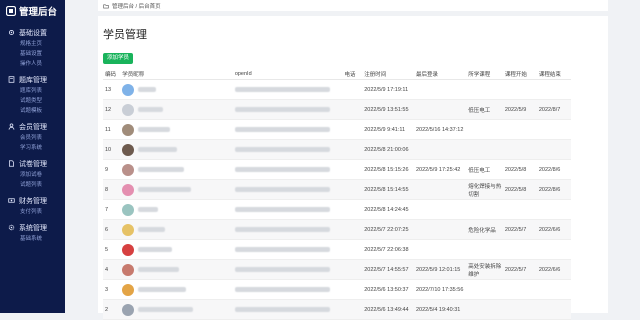  Describe the element at coordinates (32, 212) in the screenshot. I see `sidebar-item: 支付列表` at that location.